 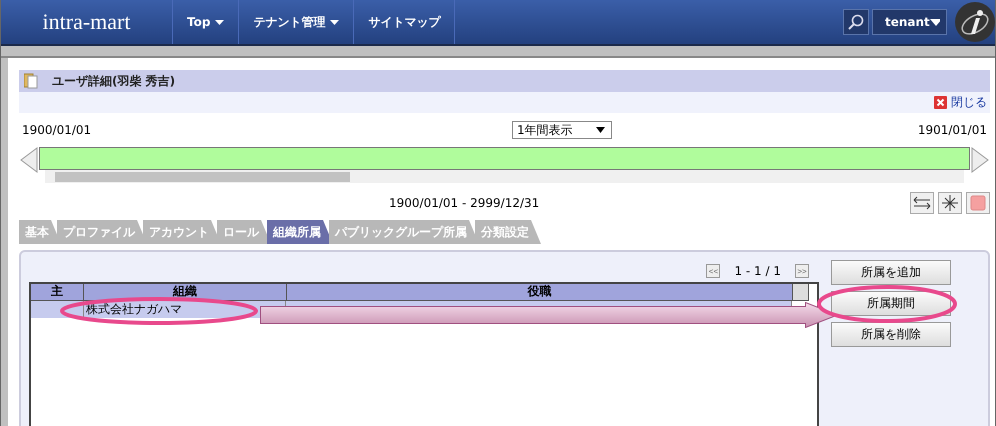 I want to click on search-icon, so click(x=856, y=22).